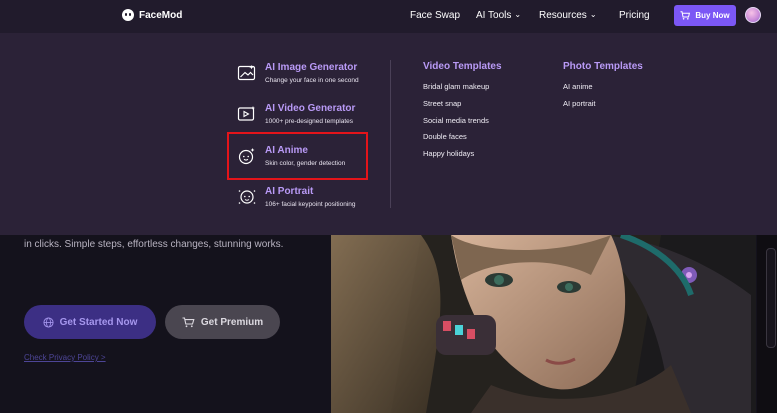 The height and width of the screenshot is (413, 777). What do you see at coordinates (442, 103) in the screenshot?
I see `video-template-link: Street snap` at bounding box center [442, 103].